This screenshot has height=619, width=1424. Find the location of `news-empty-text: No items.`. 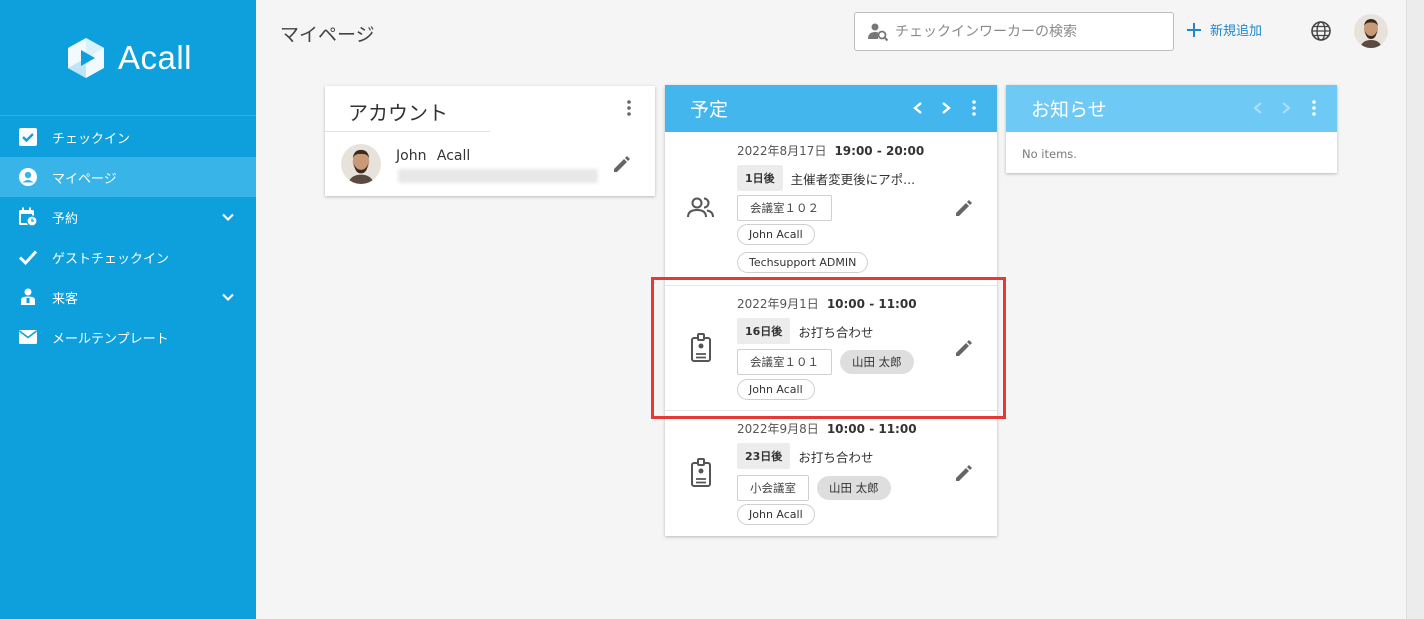

news-empty-text: No items. is located at coordinates (1049, 154).